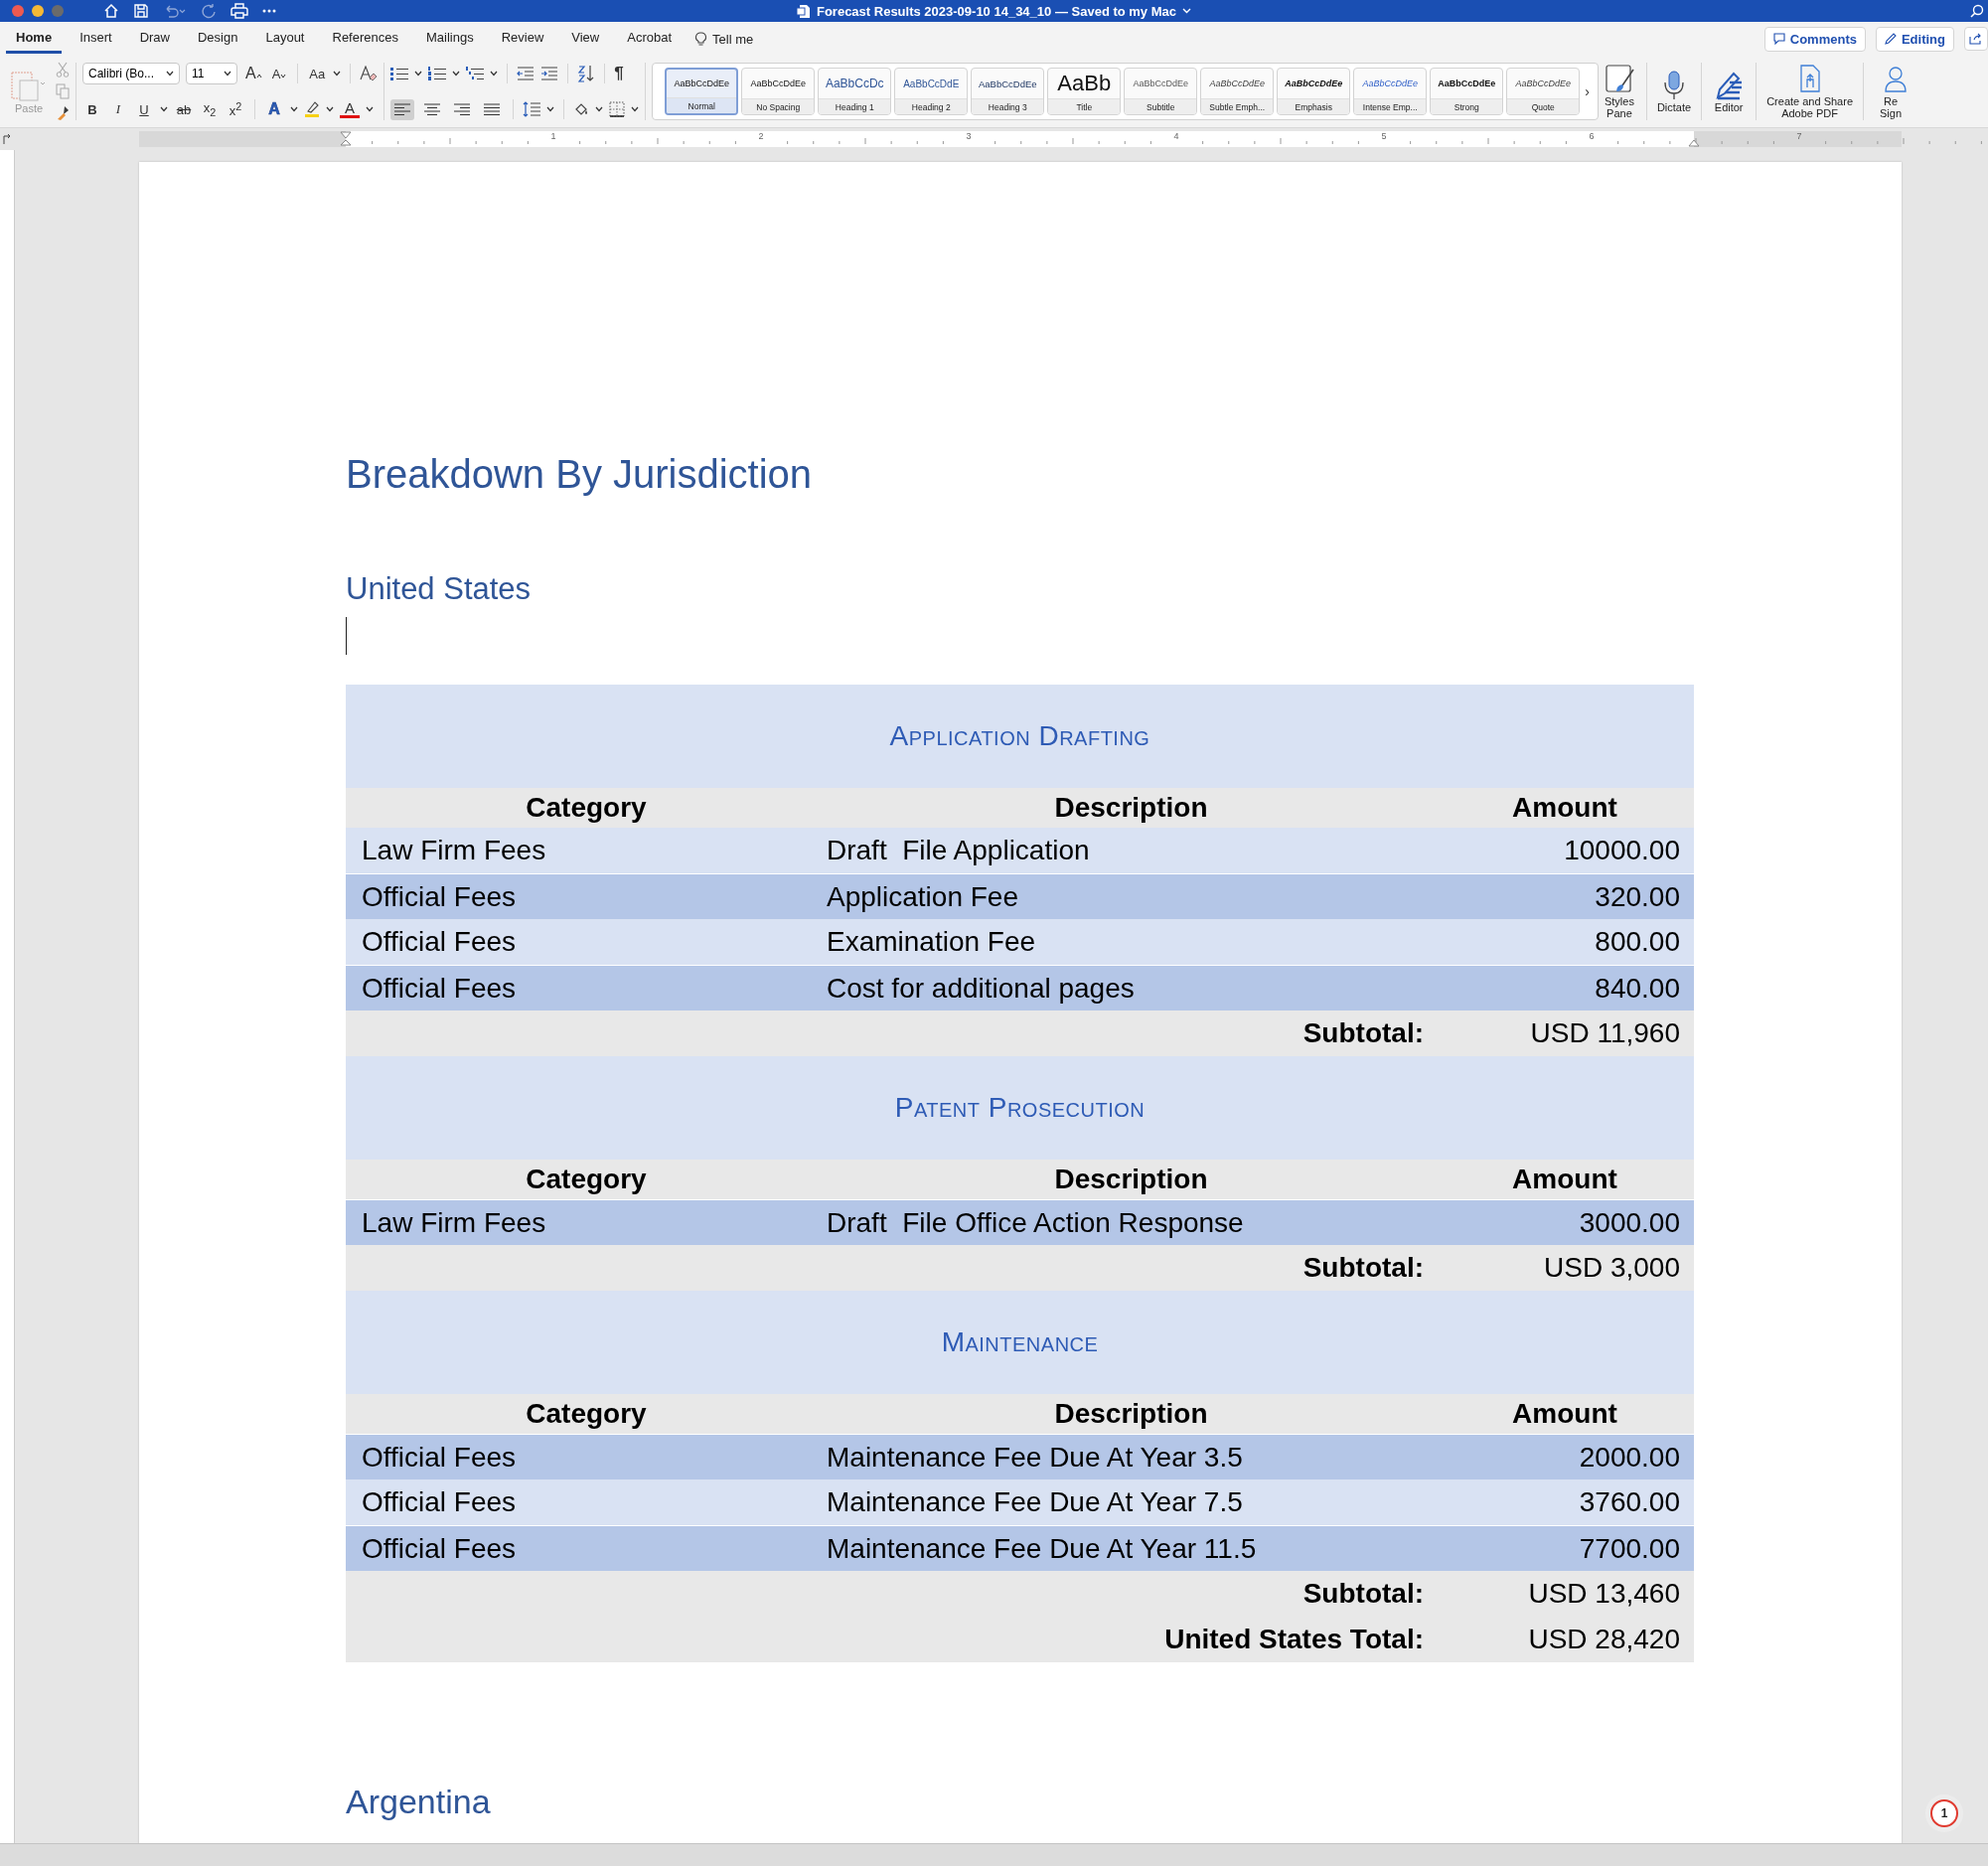  Describe the element at coordinates (1176, 136) in the screenshot. I see `ruler-number: 4` at that location.